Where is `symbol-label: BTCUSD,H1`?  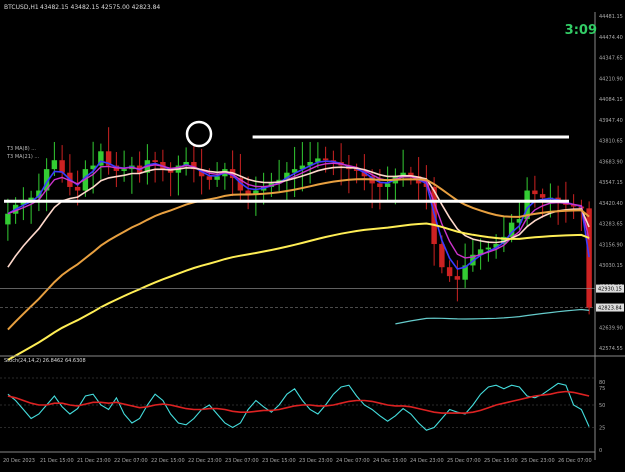
symbol-label: BTCUSD,H1 is located at coordinates (21, 7).